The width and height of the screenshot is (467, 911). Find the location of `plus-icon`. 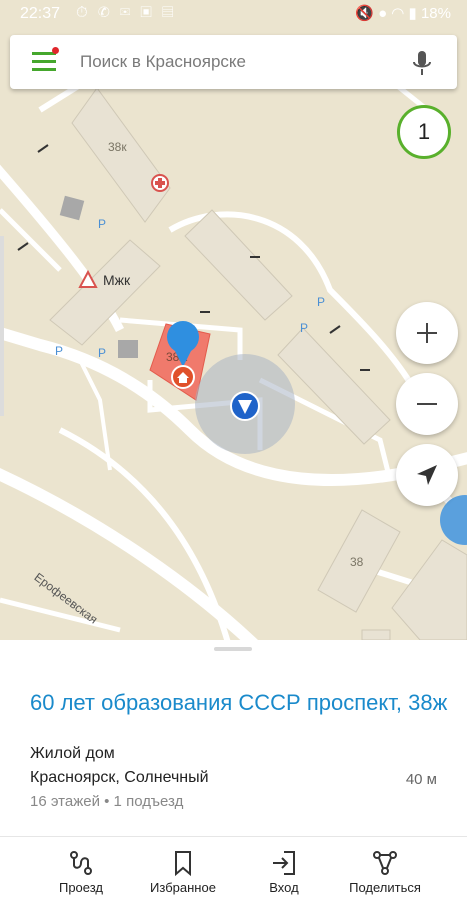

plus-icon is located at coordinates (427, 333).